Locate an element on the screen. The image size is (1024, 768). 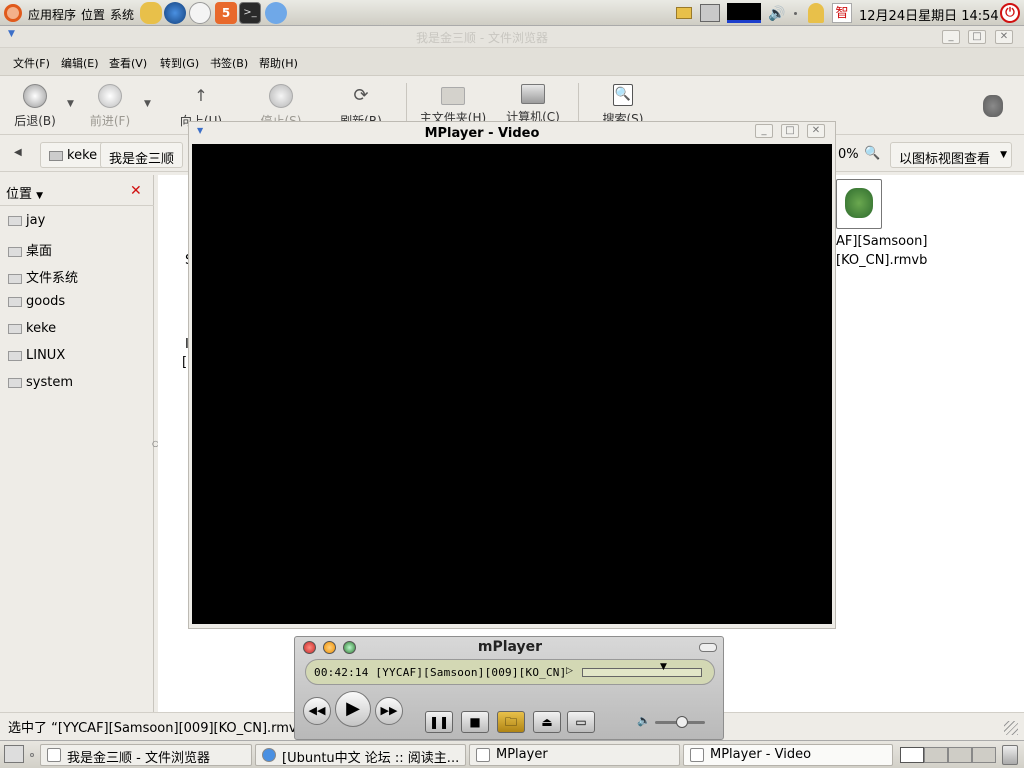
back-button: 后退(B) is located at coordinates (35, 105).